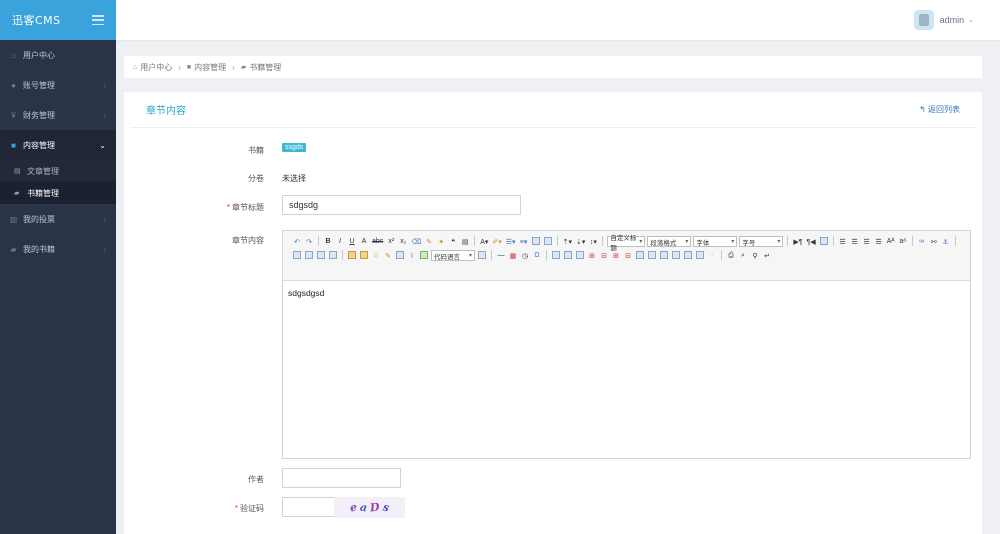 The width and height of the screenshot is (1000, 534). I want to click on indent-icon, so click(823, 241).